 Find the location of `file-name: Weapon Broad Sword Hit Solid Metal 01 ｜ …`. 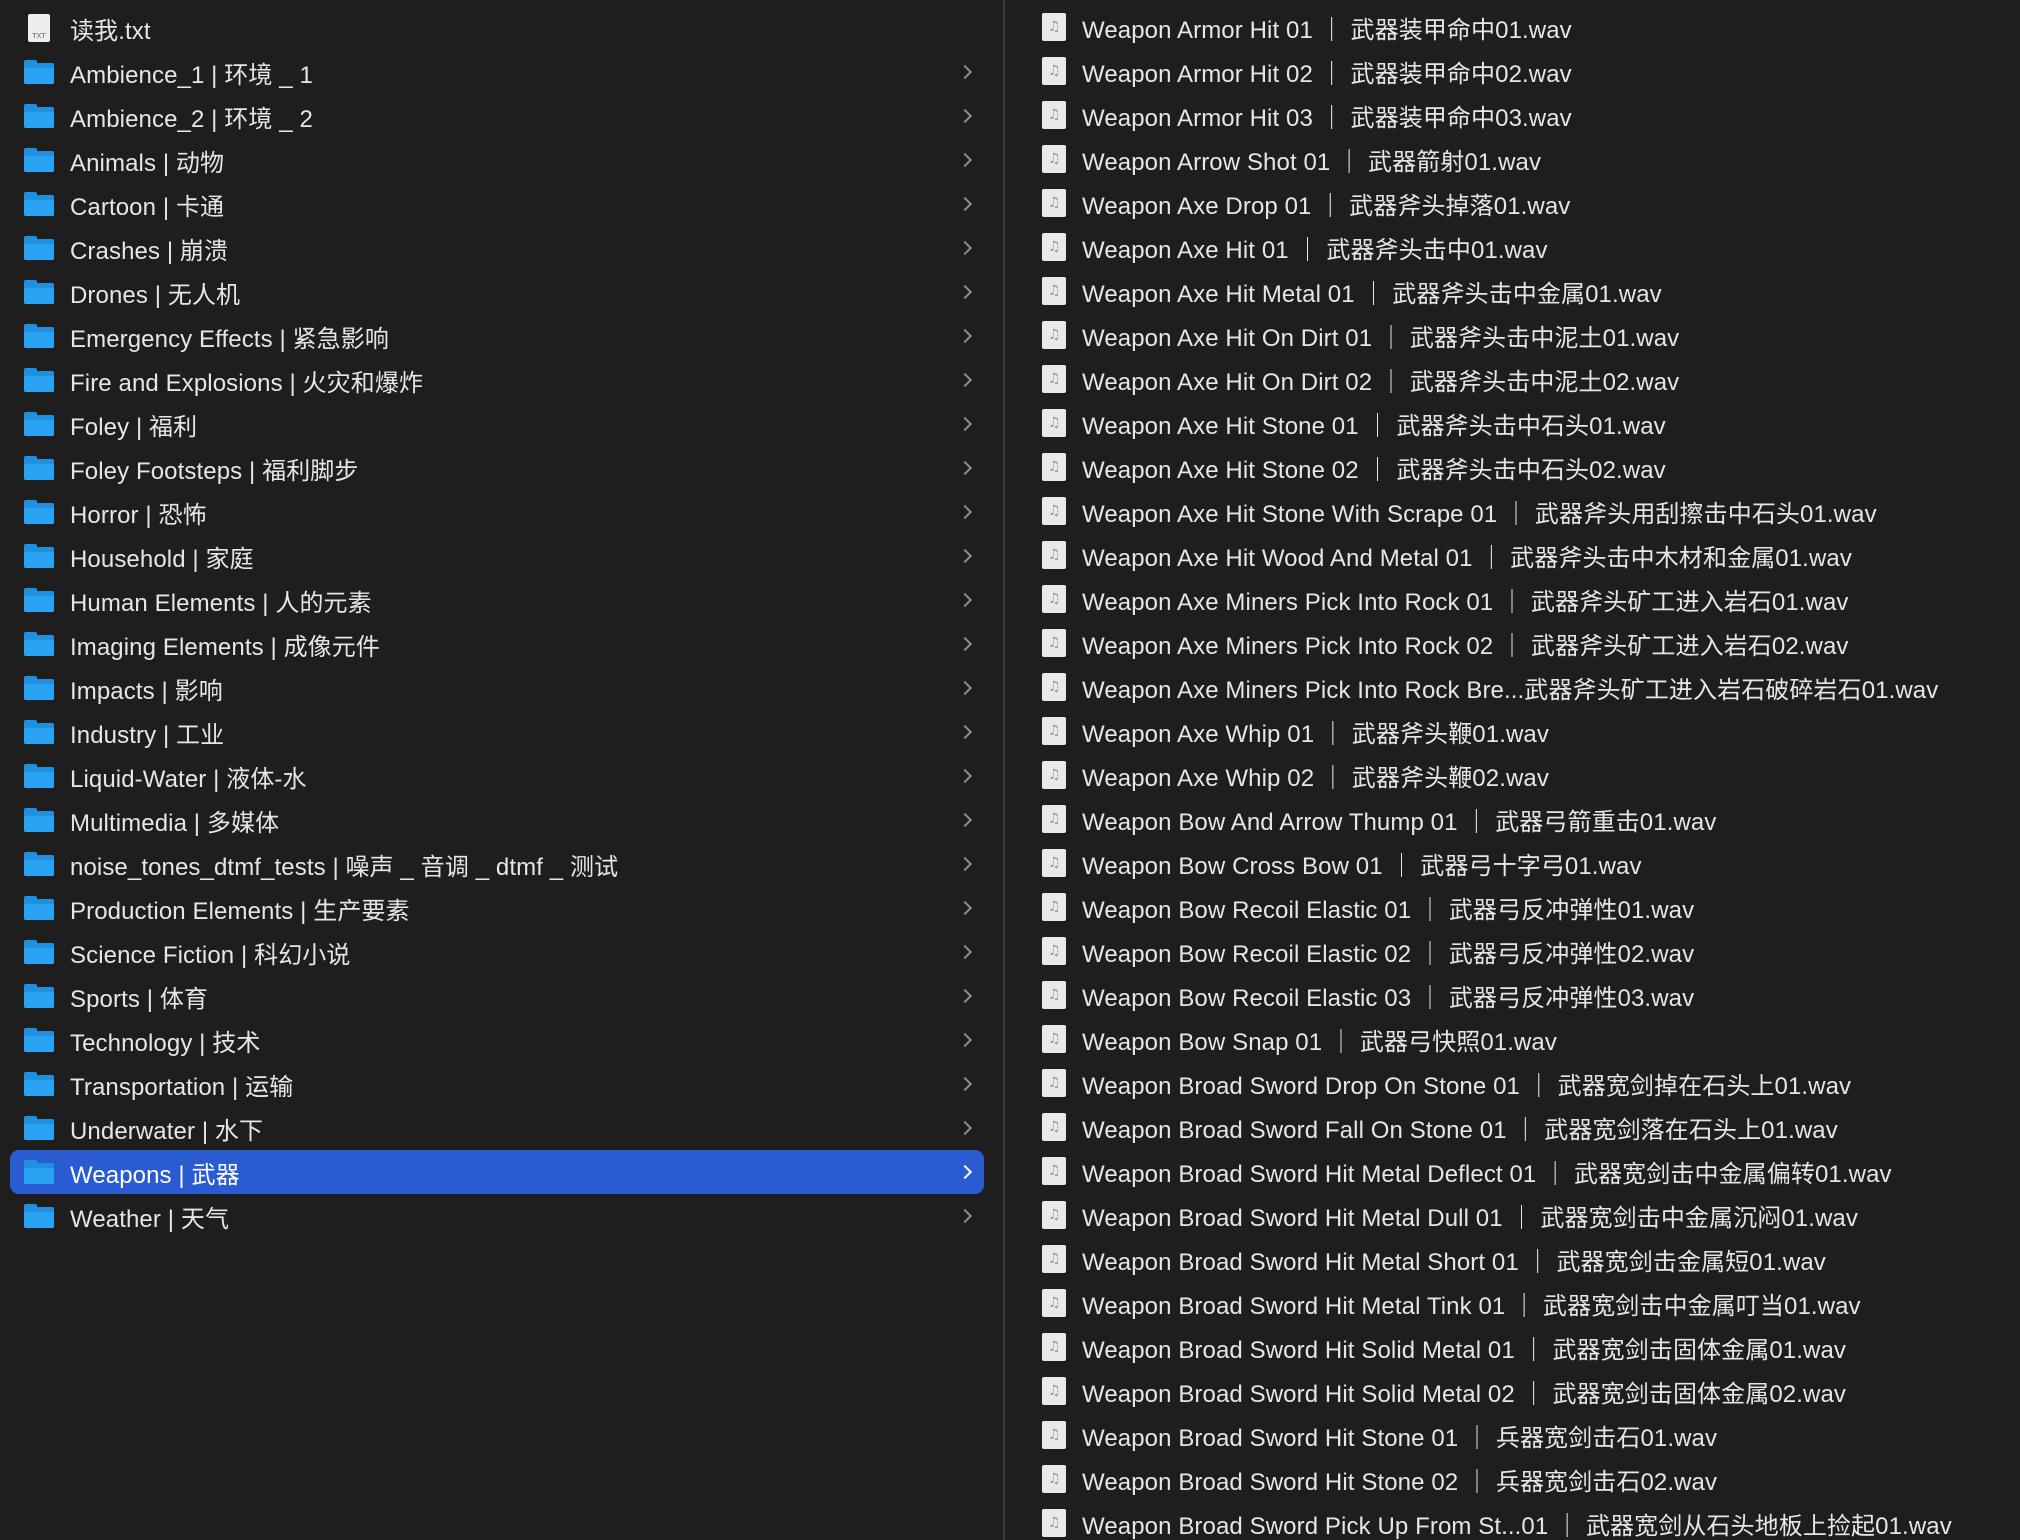

file-name: Weapon Broad Sword Hit Solid Metal 01 ｜ … is located at coordinates (1464, 1350).